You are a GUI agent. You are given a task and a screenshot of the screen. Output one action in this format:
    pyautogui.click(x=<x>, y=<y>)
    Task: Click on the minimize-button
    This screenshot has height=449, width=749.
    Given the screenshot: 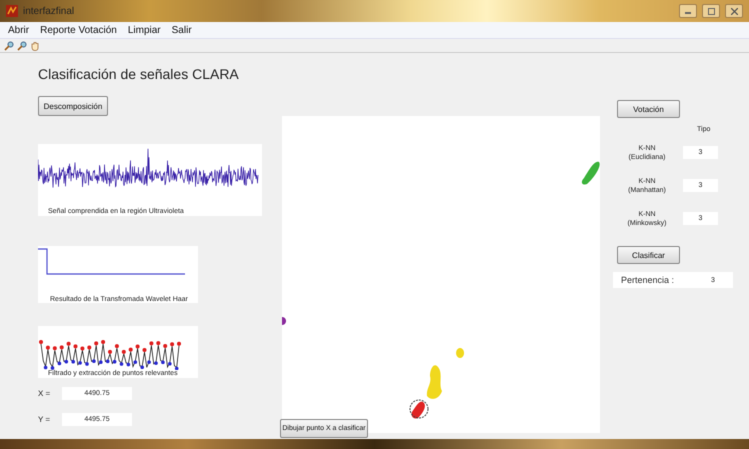 What is the action you would take?
    pyautogui.click(x=688, y=11)
    